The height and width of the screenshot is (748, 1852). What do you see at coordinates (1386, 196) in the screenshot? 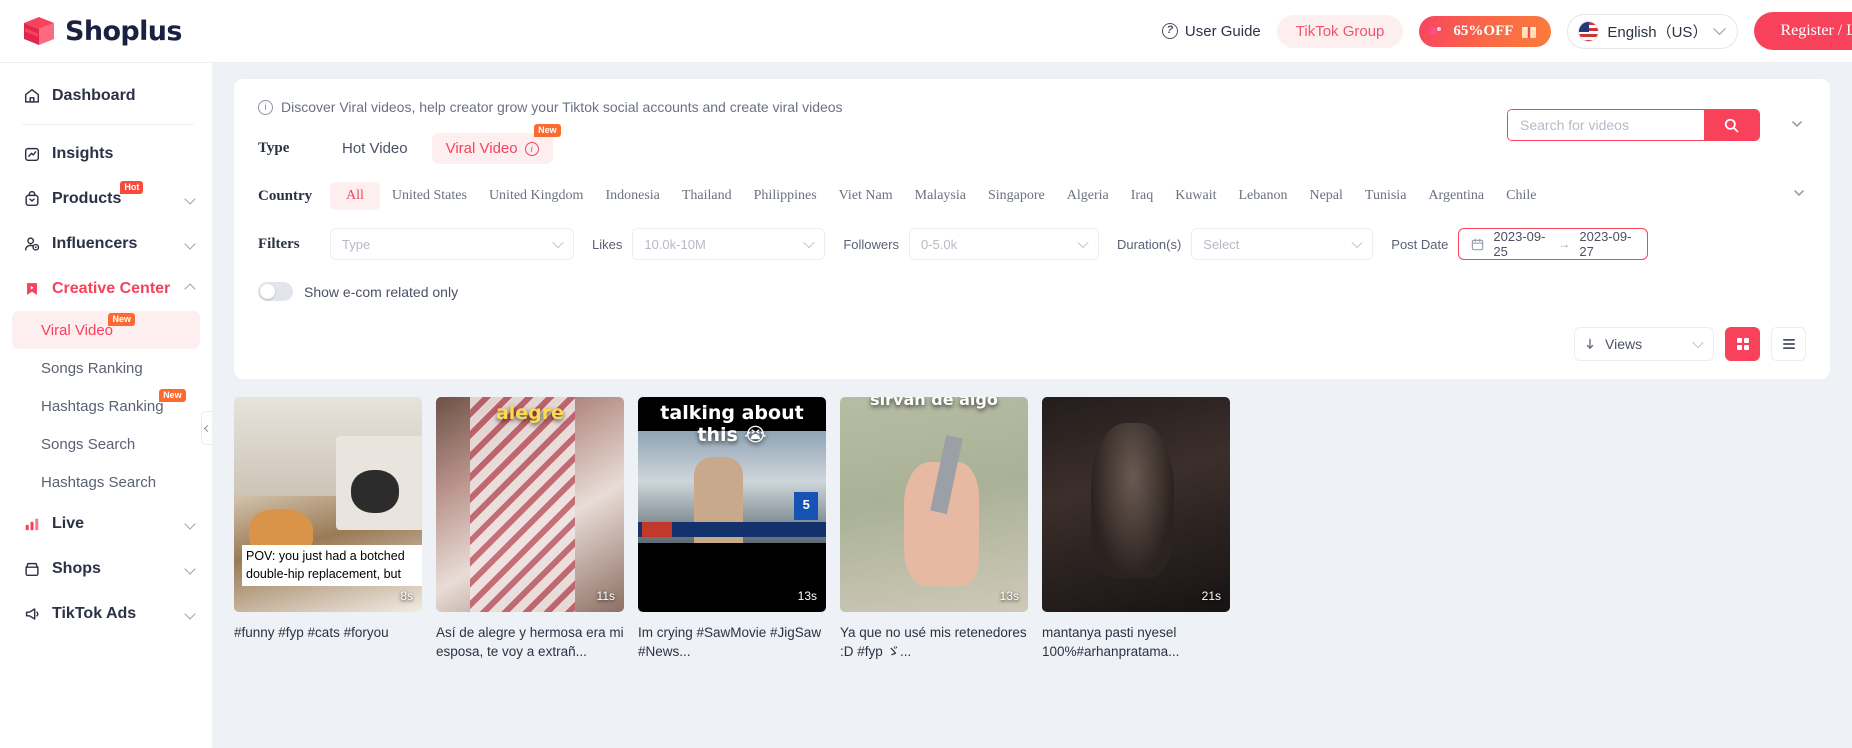
I see `country-tab: Tunisia` at bounding box center [1386, 196].